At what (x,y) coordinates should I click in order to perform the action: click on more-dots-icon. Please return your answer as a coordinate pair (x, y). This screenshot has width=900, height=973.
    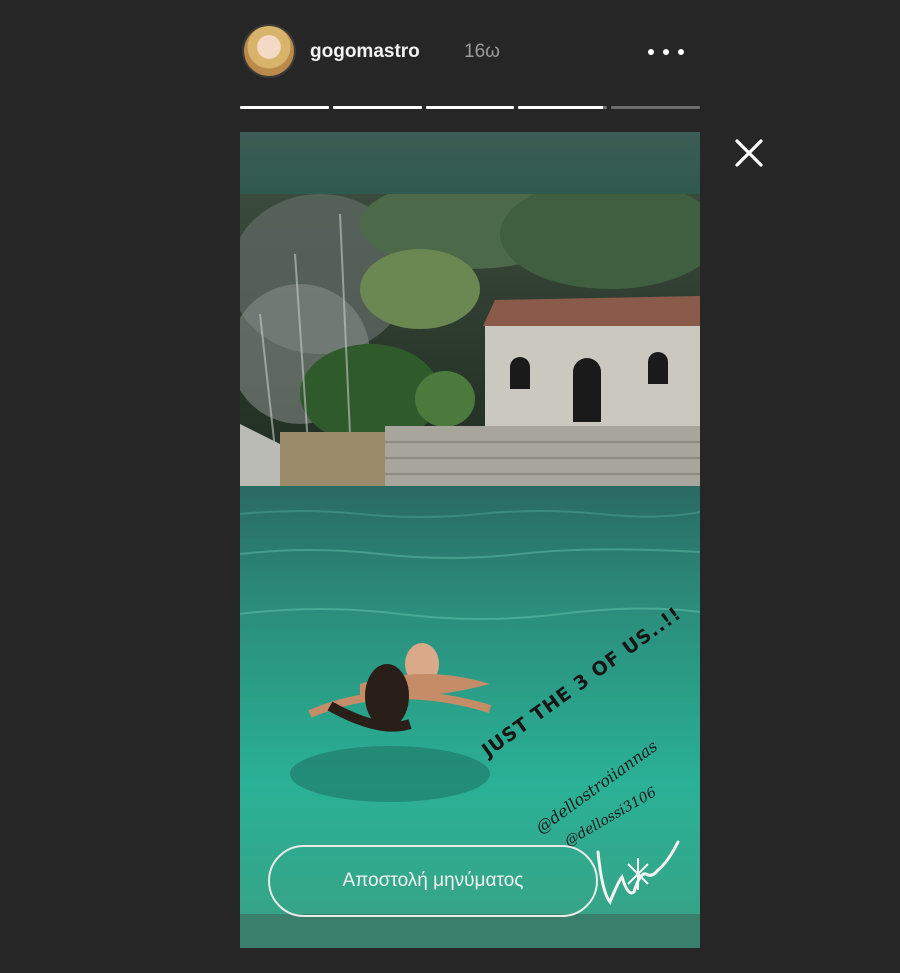
    Looking at the image, I should click on (666, 52).